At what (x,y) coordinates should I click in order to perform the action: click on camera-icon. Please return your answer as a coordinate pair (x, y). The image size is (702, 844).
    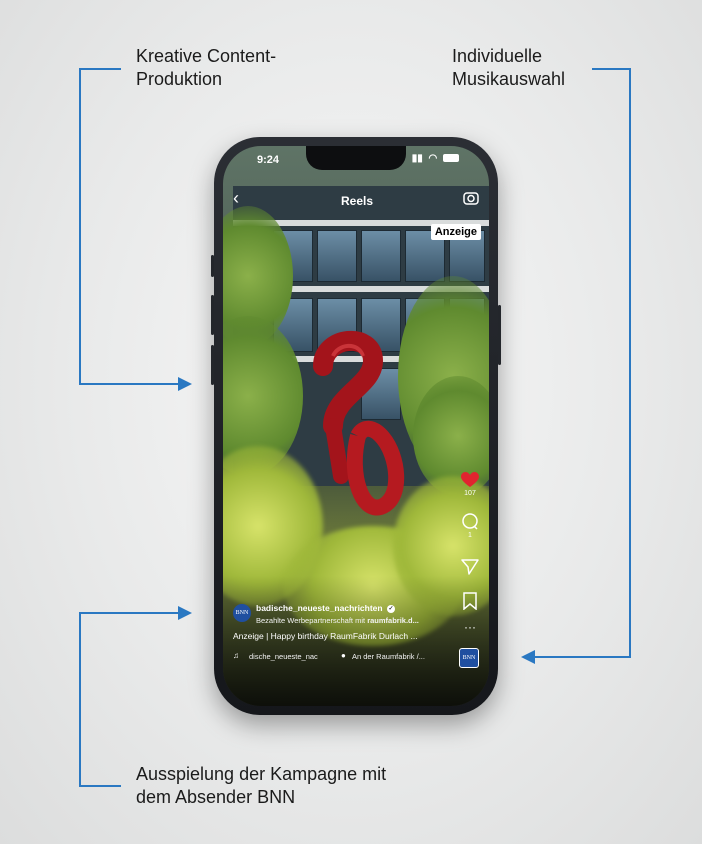
    Looking at the image, I should click on (471, 200).